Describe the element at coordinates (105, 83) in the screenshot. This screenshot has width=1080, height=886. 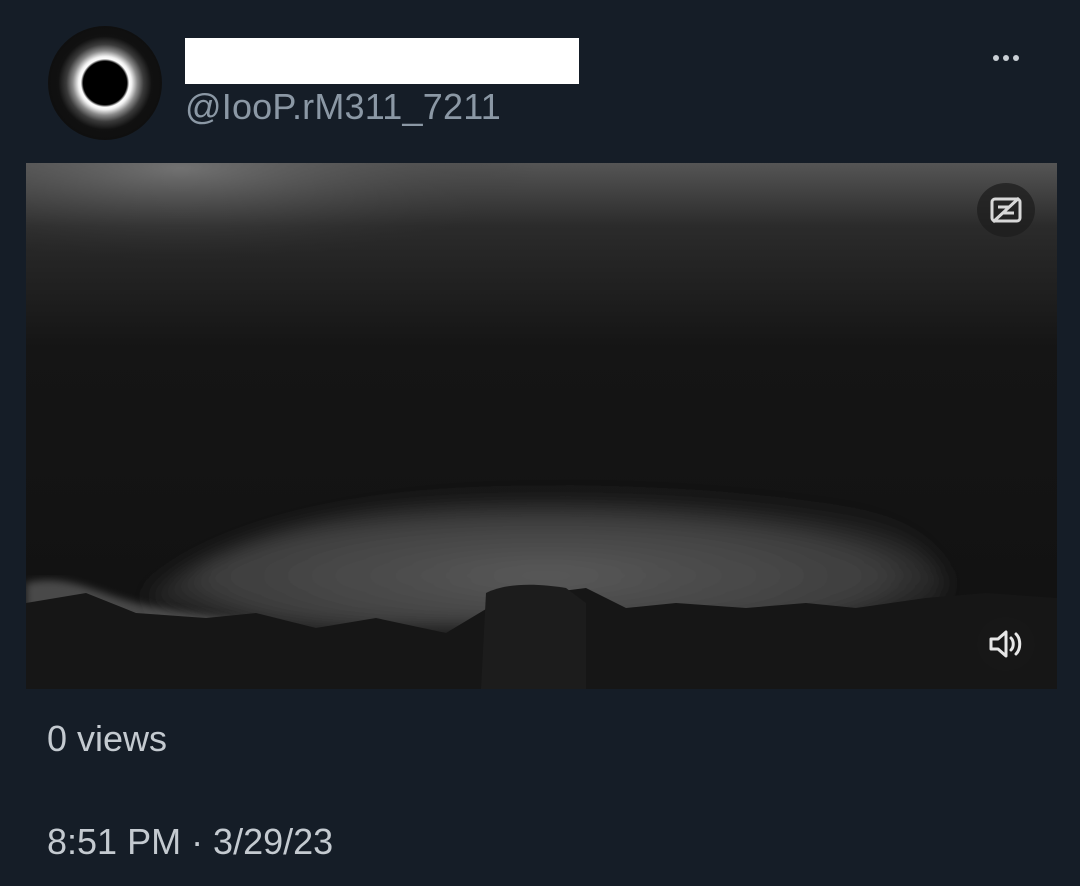
I see `avatar` at that location.